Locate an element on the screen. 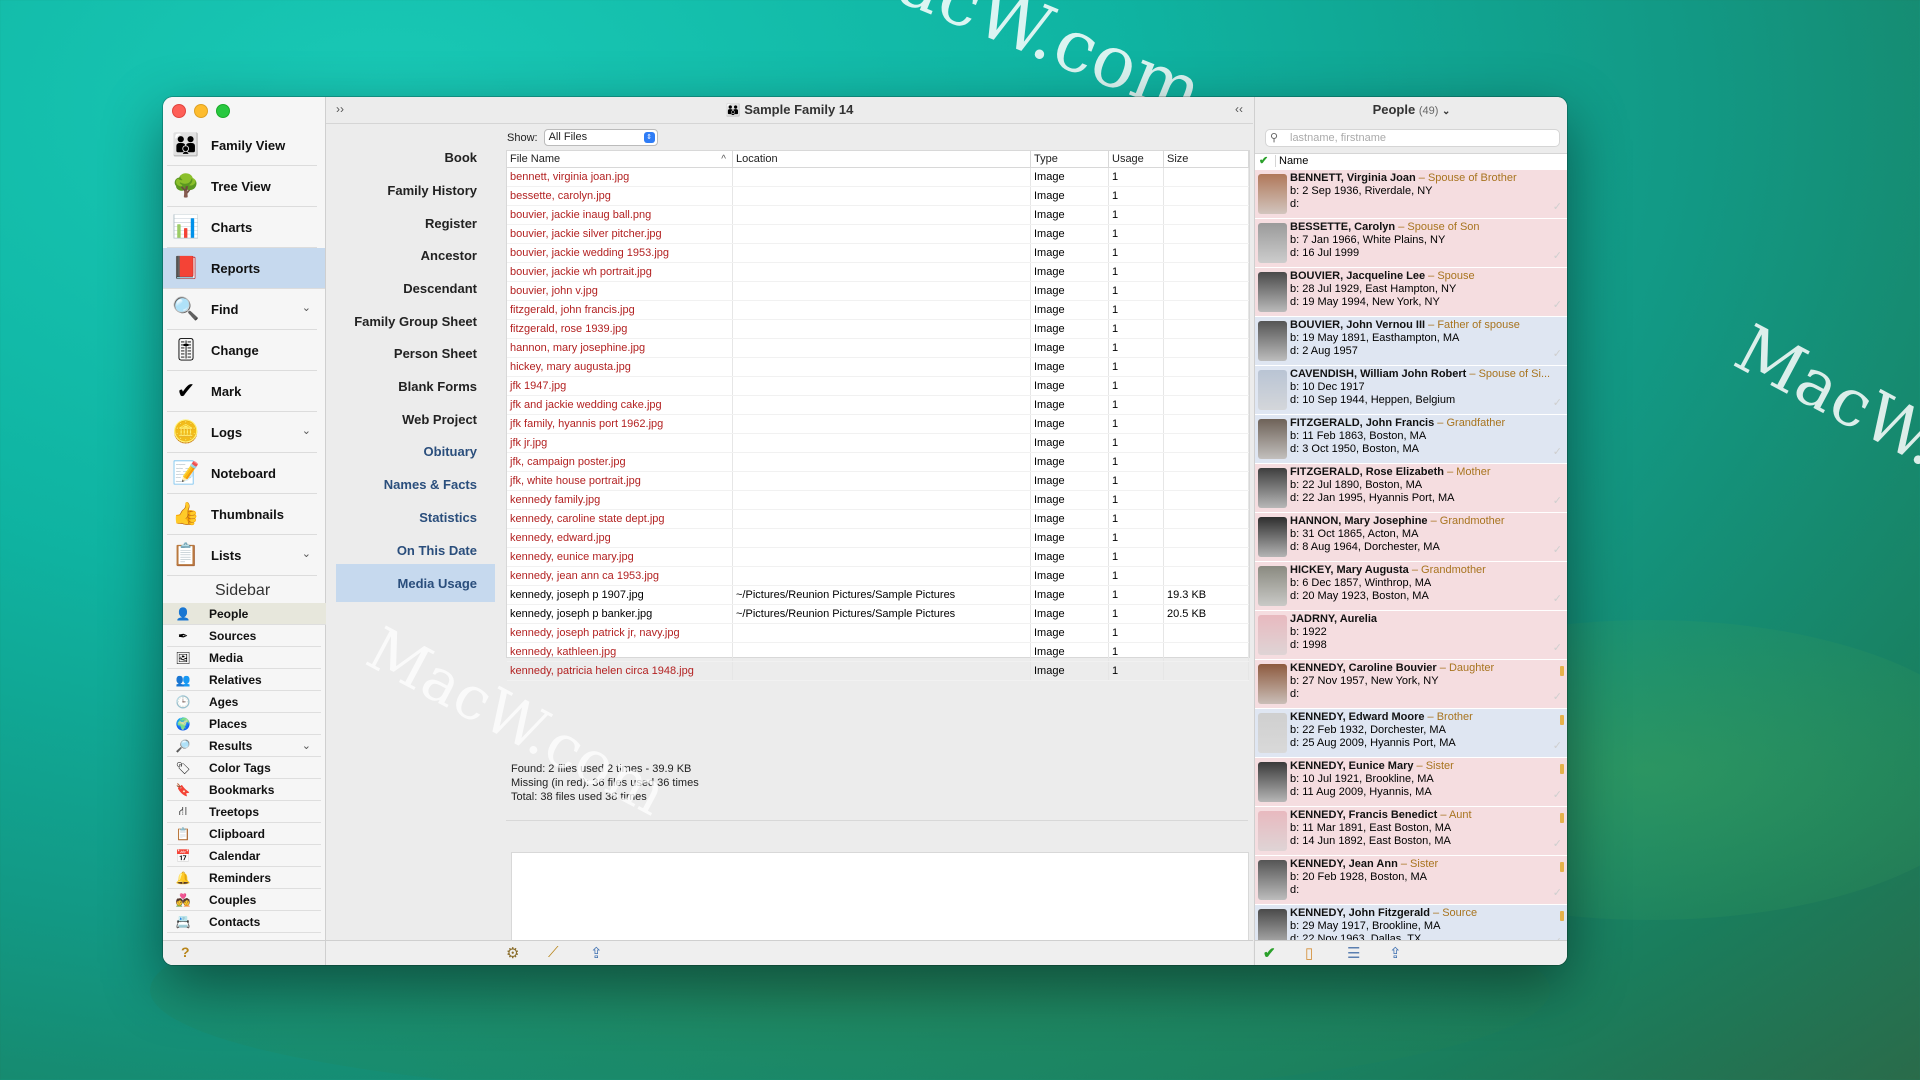 The image size is (1920, 1080). sort-ascending-icon: ^ is located at coordinates (723, 160).